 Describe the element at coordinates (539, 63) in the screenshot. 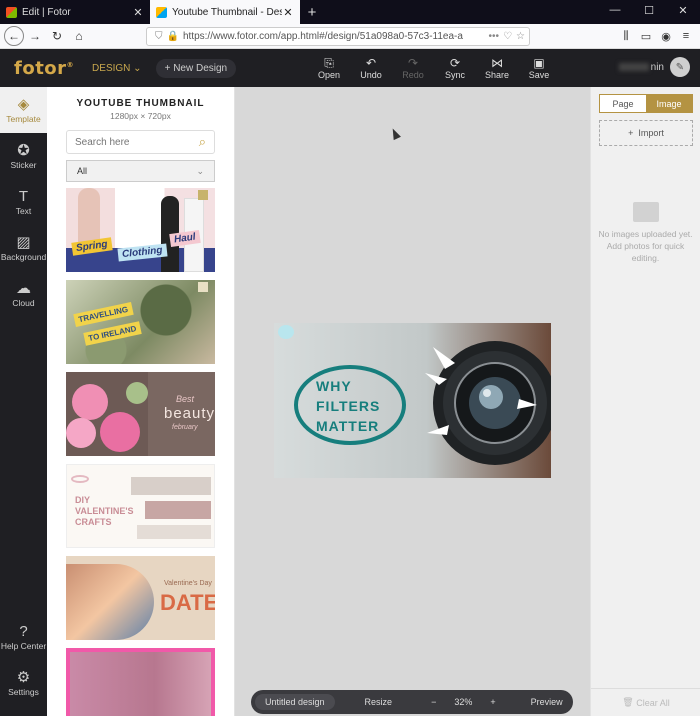

I see `save-icon: ▣` at that location.